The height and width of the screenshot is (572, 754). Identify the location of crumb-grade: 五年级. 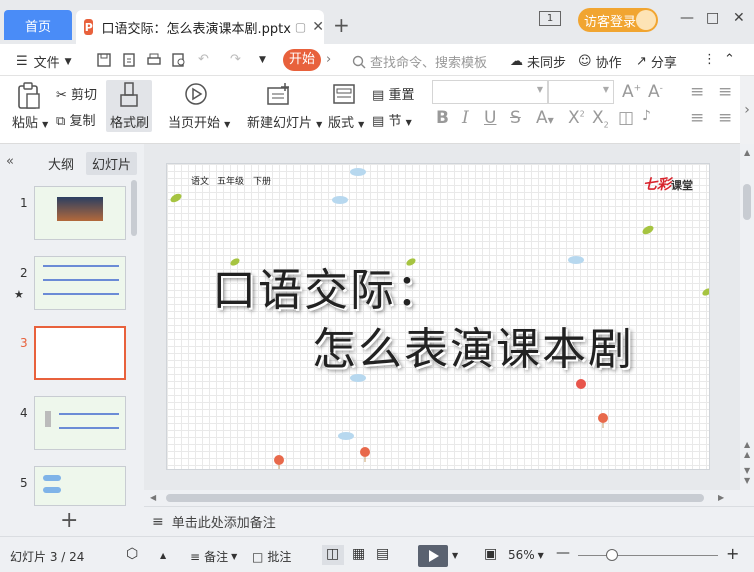
(231, 182).